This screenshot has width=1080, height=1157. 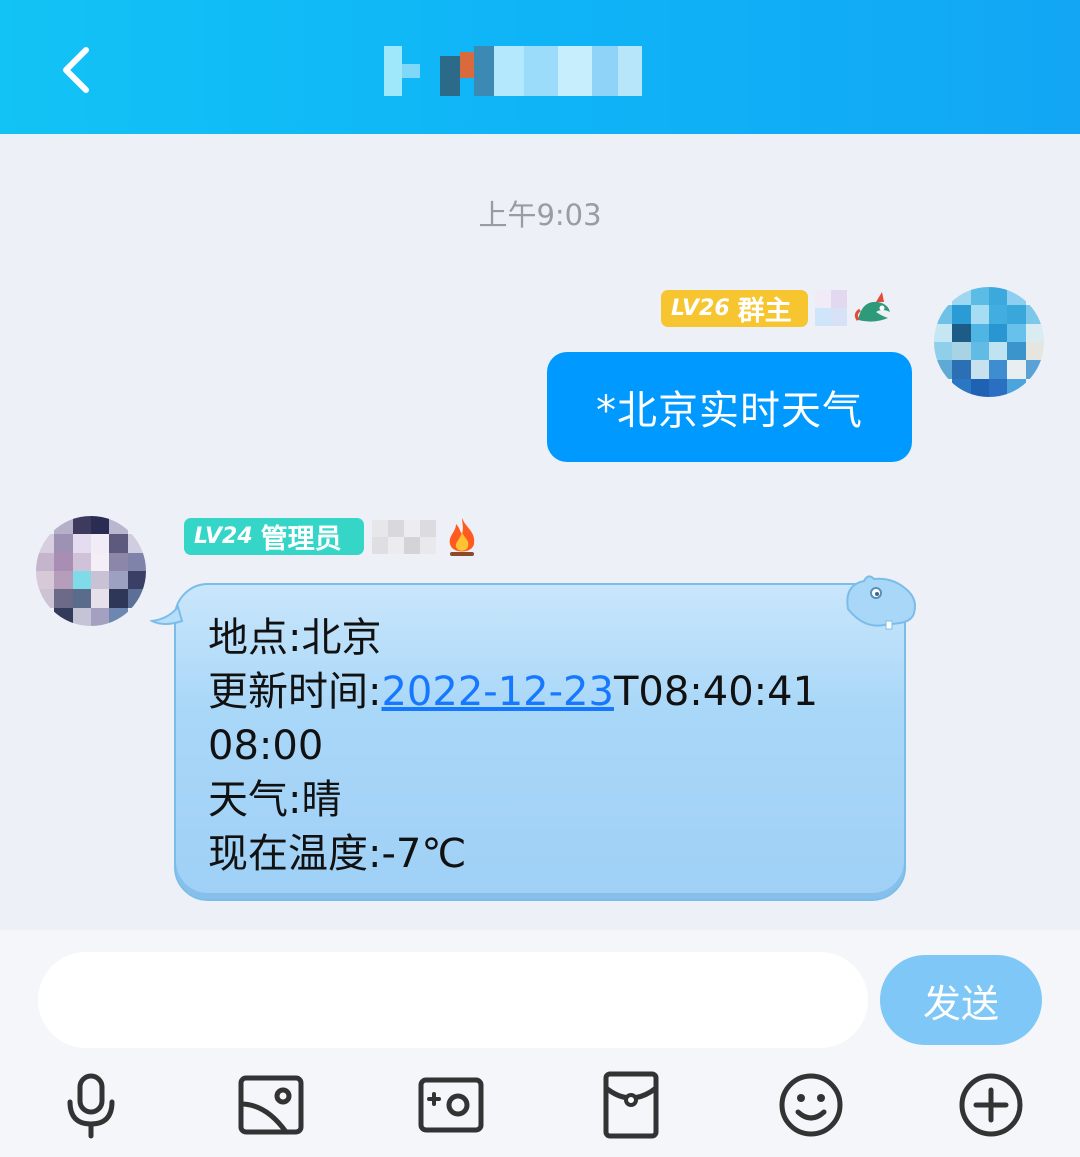 I want to click on member-level-badge-owner: LV26 群主, so click(x=734, y=308).